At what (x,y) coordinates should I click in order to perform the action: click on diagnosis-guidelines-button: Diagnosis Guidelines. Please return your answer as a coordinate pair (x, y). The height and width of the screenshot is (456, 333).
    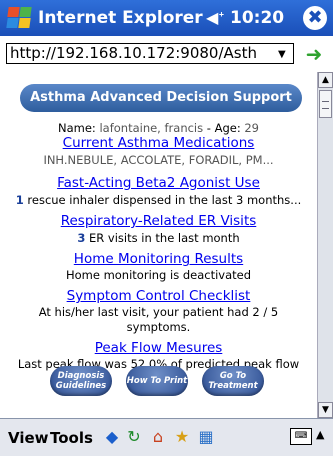
    Looking at the image, I should click on (81, 381).